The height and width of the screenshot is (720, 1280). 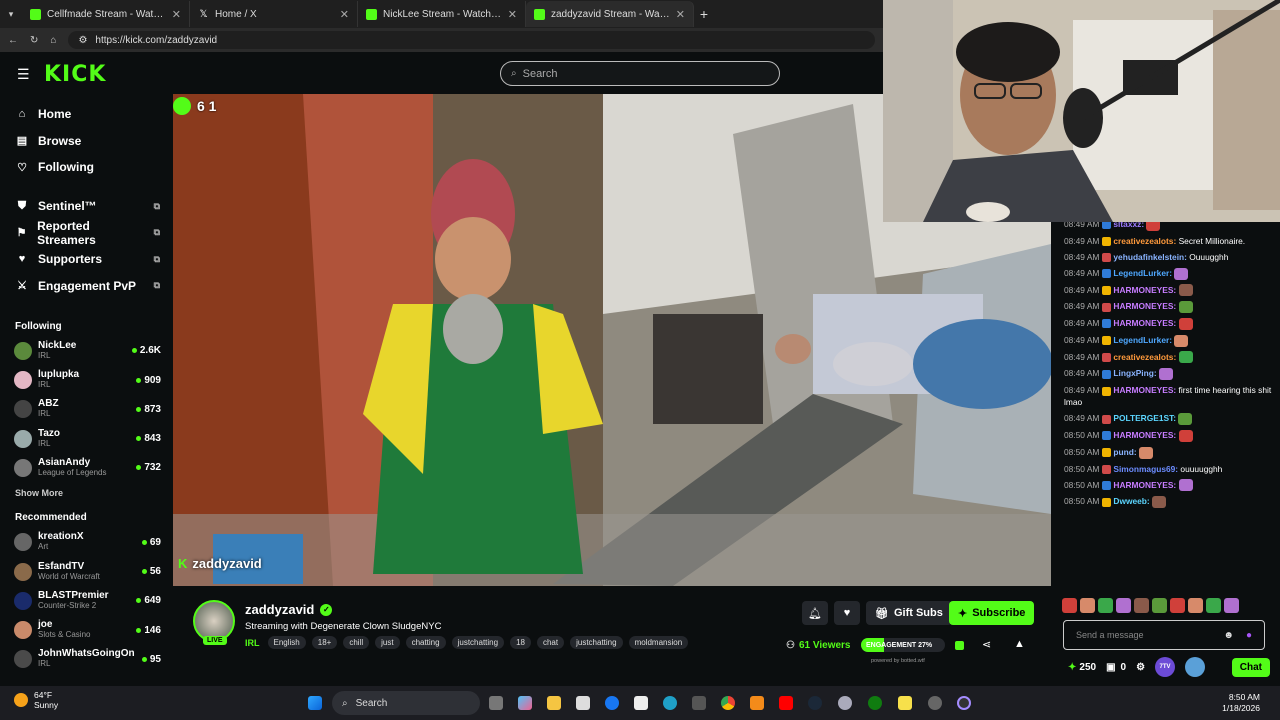 What do you see at coordinates (1249, 635) in the screenshot?
I see `extension-icon: ●` at bounding box center [1249, 635].